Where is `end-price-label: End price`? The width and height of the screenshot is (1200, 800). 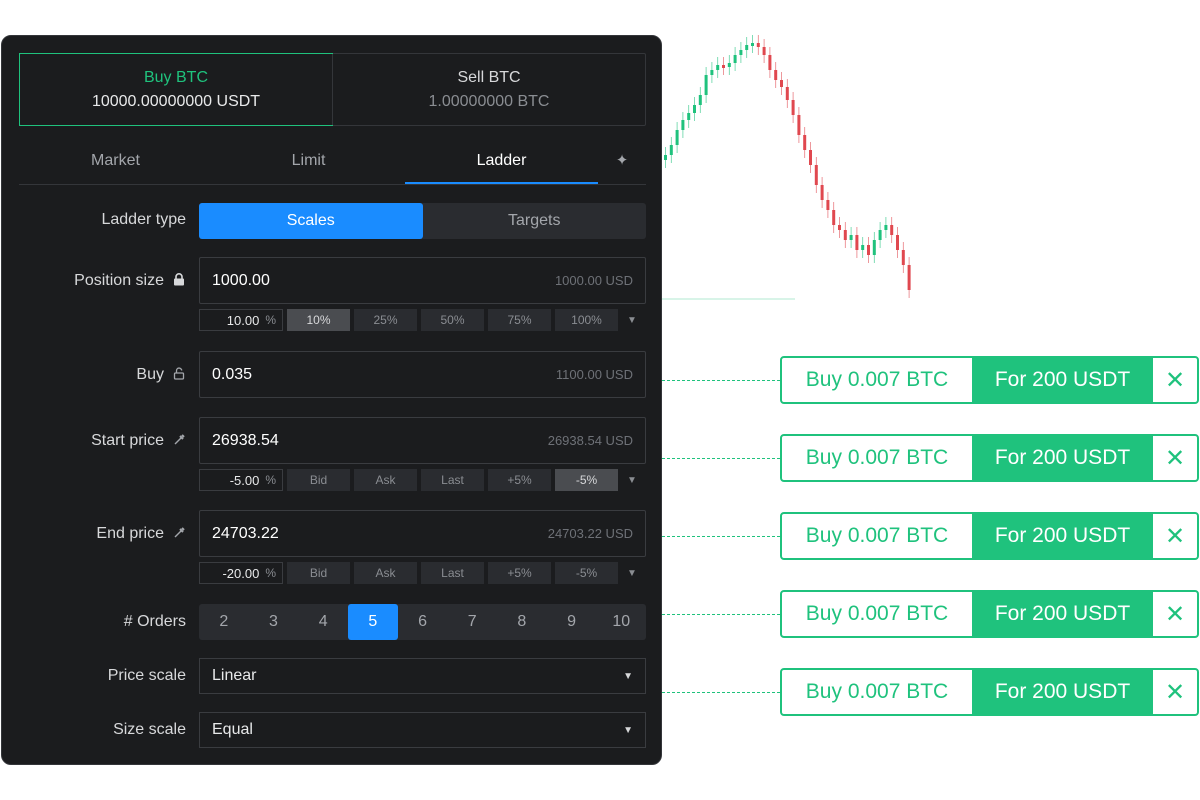 end-price-label: End price is located at coordinates (141, 534).